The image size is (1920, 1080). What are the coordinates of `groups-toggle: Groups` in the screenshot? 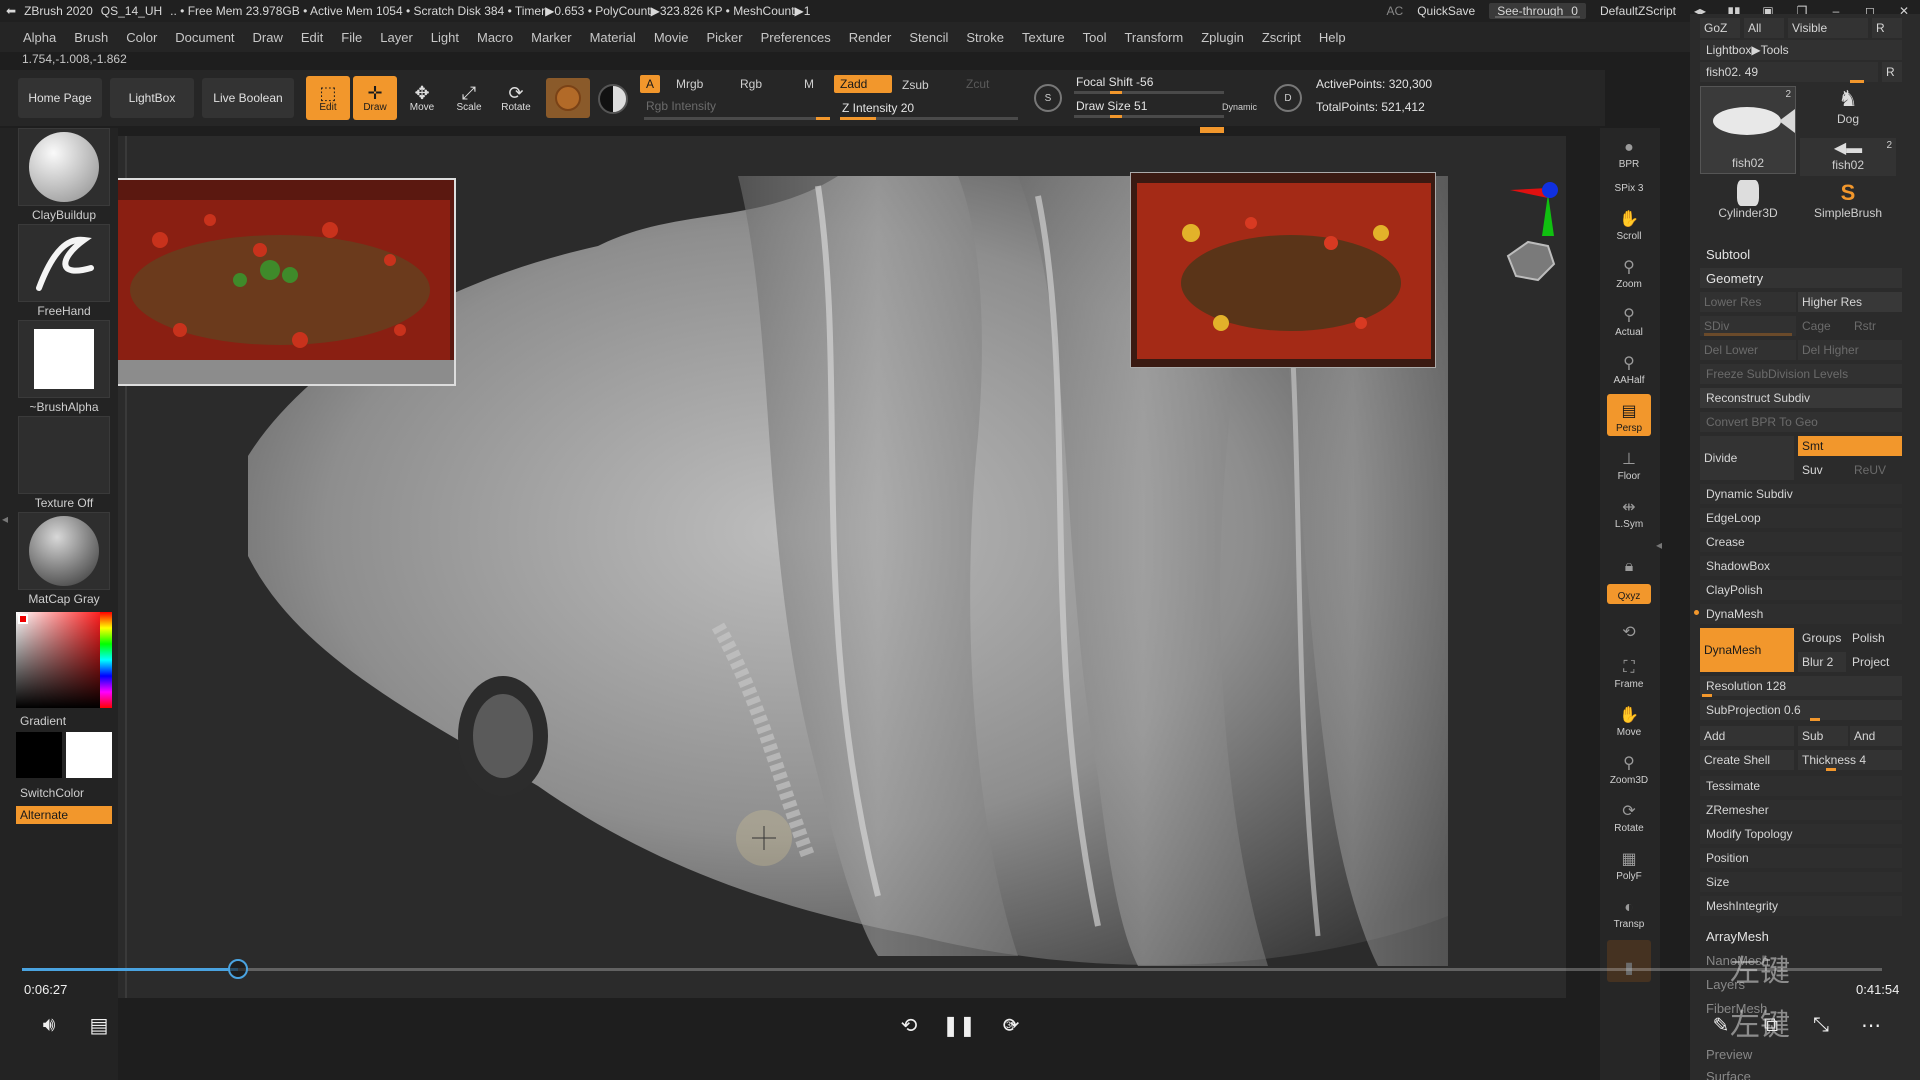 It's located at (1822, 638).